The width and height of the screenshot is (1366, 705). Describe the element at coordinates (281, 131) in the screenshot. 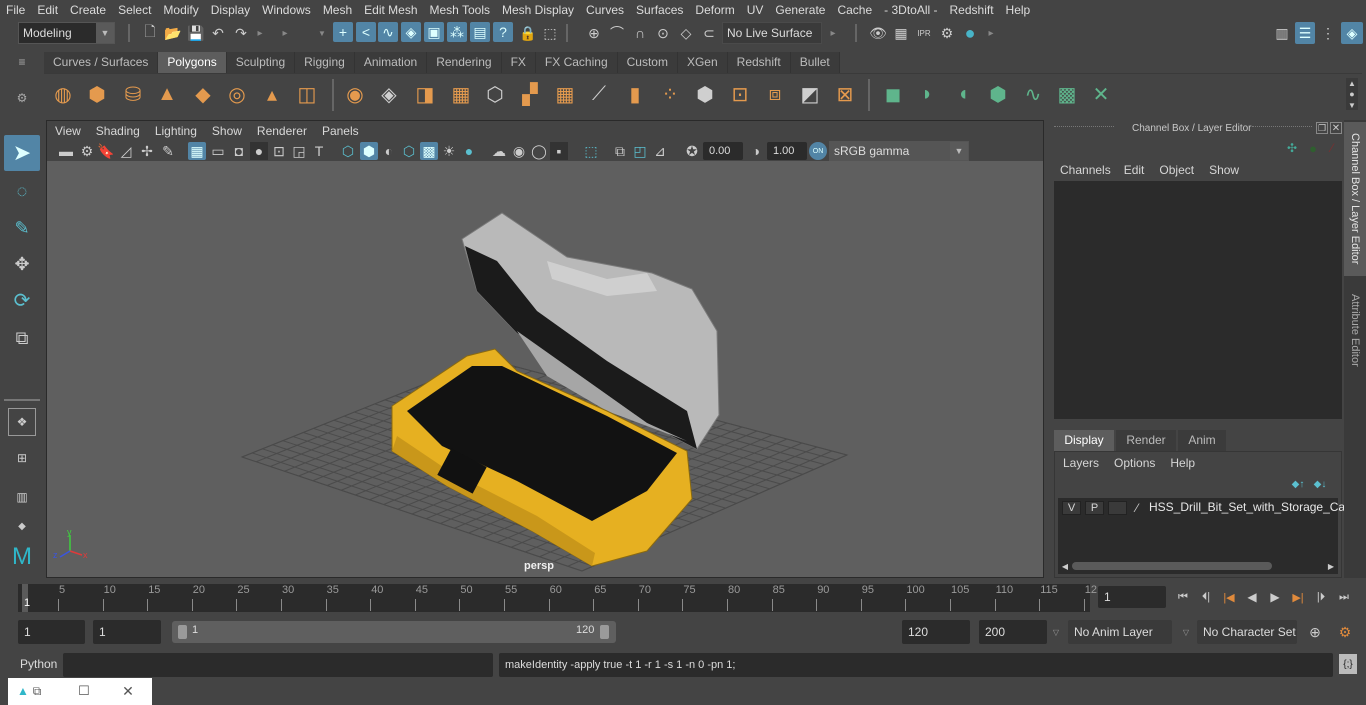

I see `panel-menu-renderer: Renderer` at that location.